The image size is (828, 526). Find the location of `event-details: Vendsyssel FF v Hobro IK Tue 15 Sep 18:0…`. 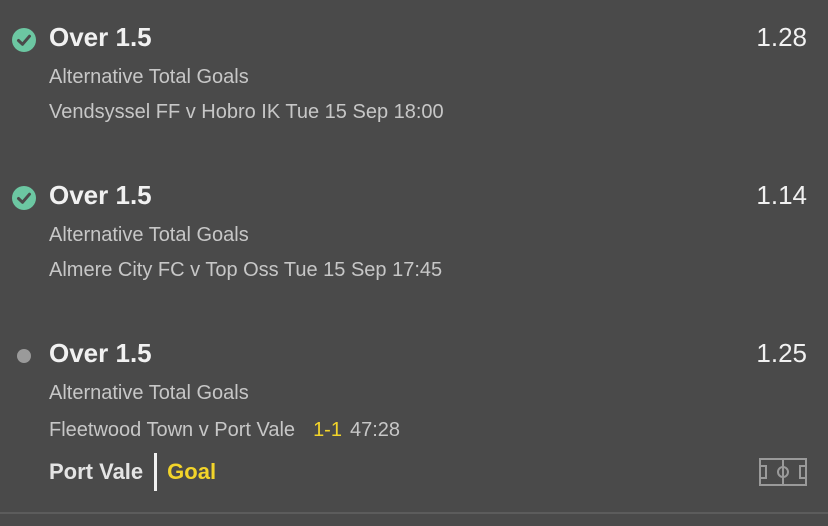

event-details: Vendsyssel FF v Hobro IK Tue 15 Sep 18:0… is located at coordinates (246, 112).